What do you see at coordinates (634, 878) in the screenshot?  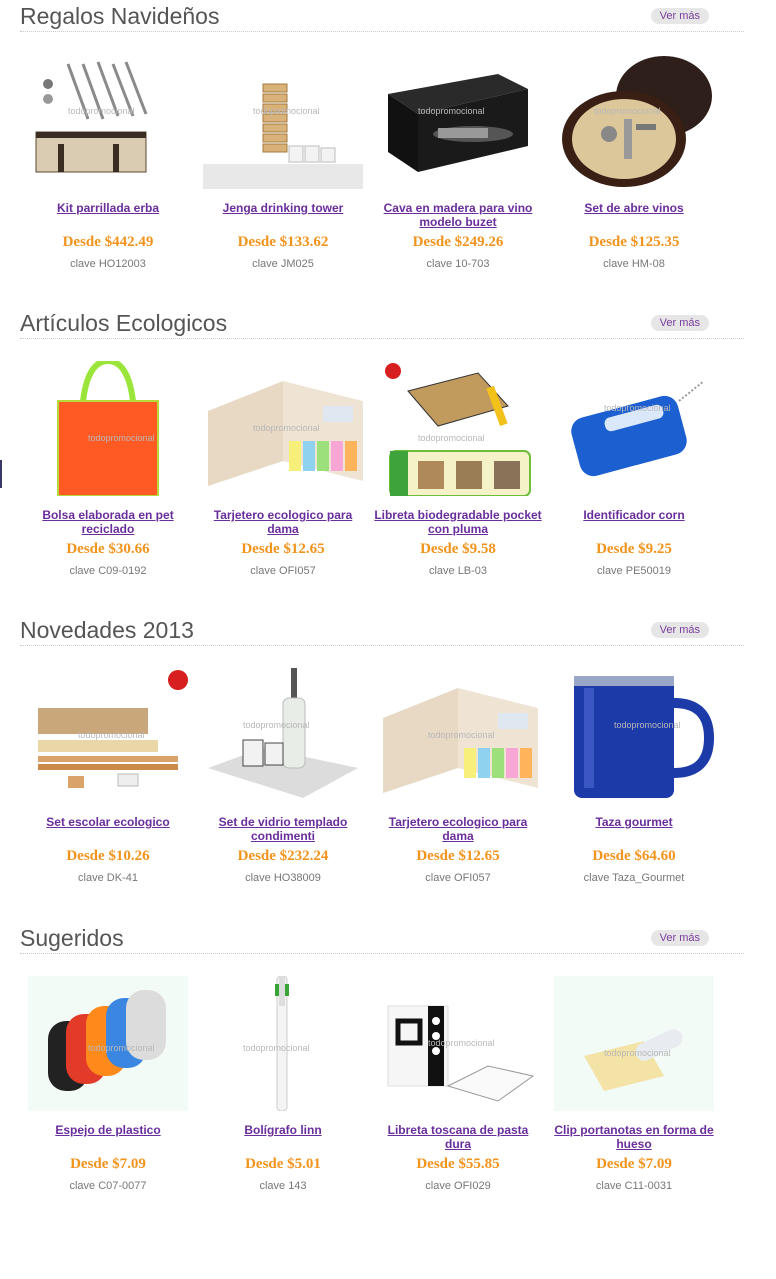 I see `product-code: clave Taza_Gourmet` at bounding box center [634, 878].